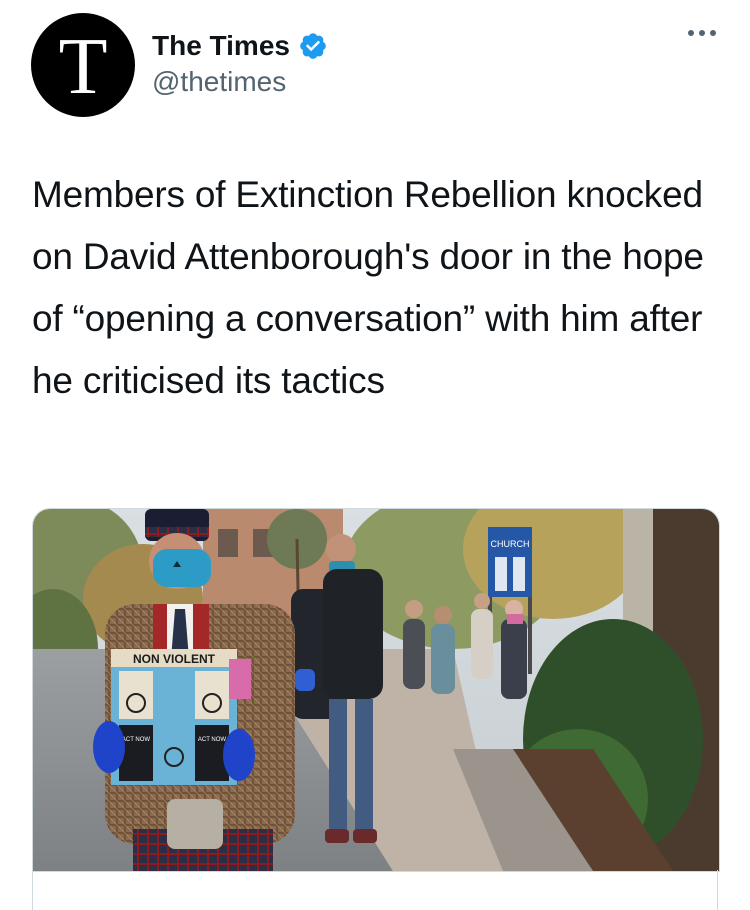 The image size is (750, 910). I want to click on avatar: T, so click(83, 65).